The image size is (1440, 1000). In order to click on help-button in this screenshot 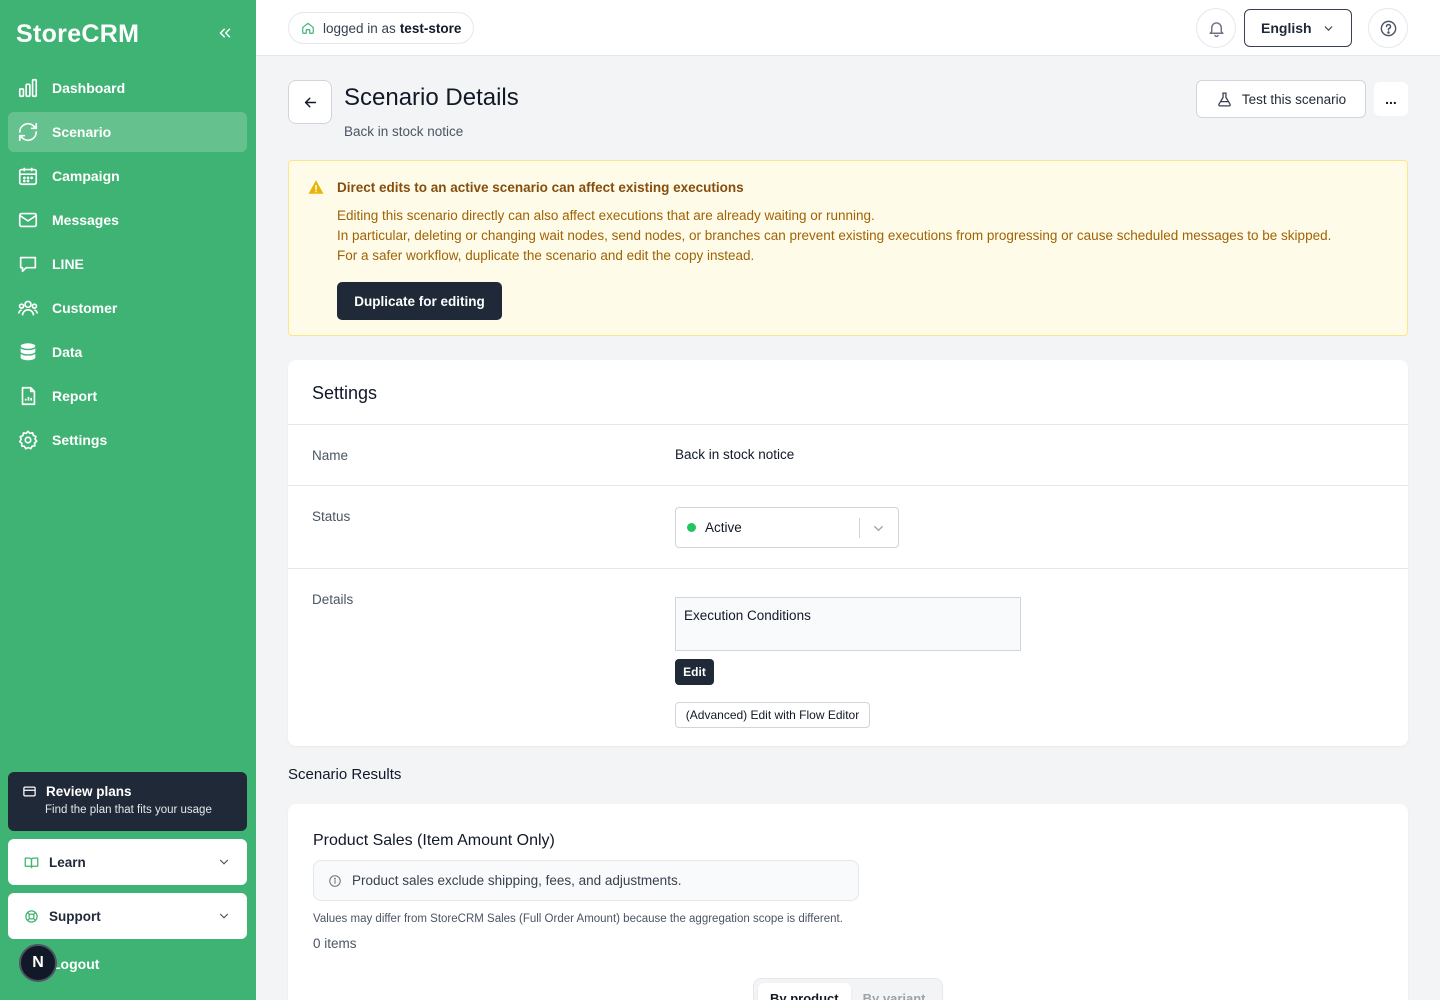, I will do `click(1388, 28)`.